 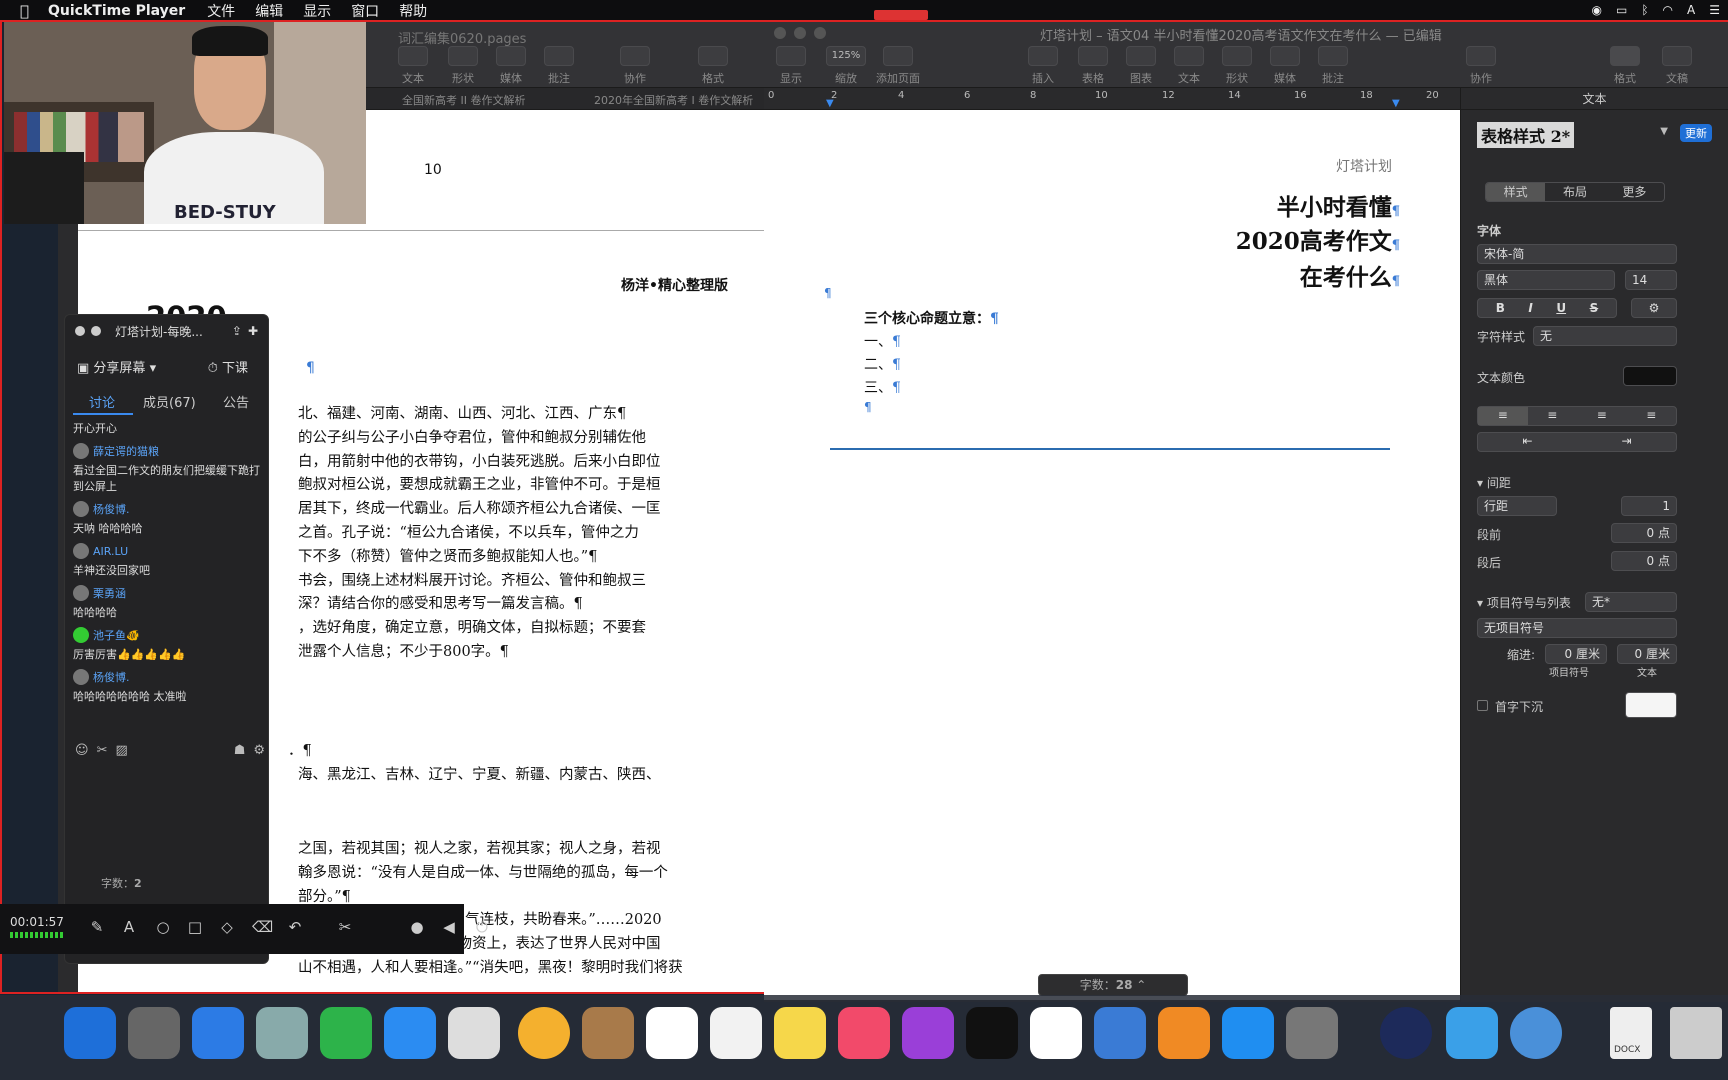 I want to click on share-out-icon: ⇪, so click(x=237, y=331).